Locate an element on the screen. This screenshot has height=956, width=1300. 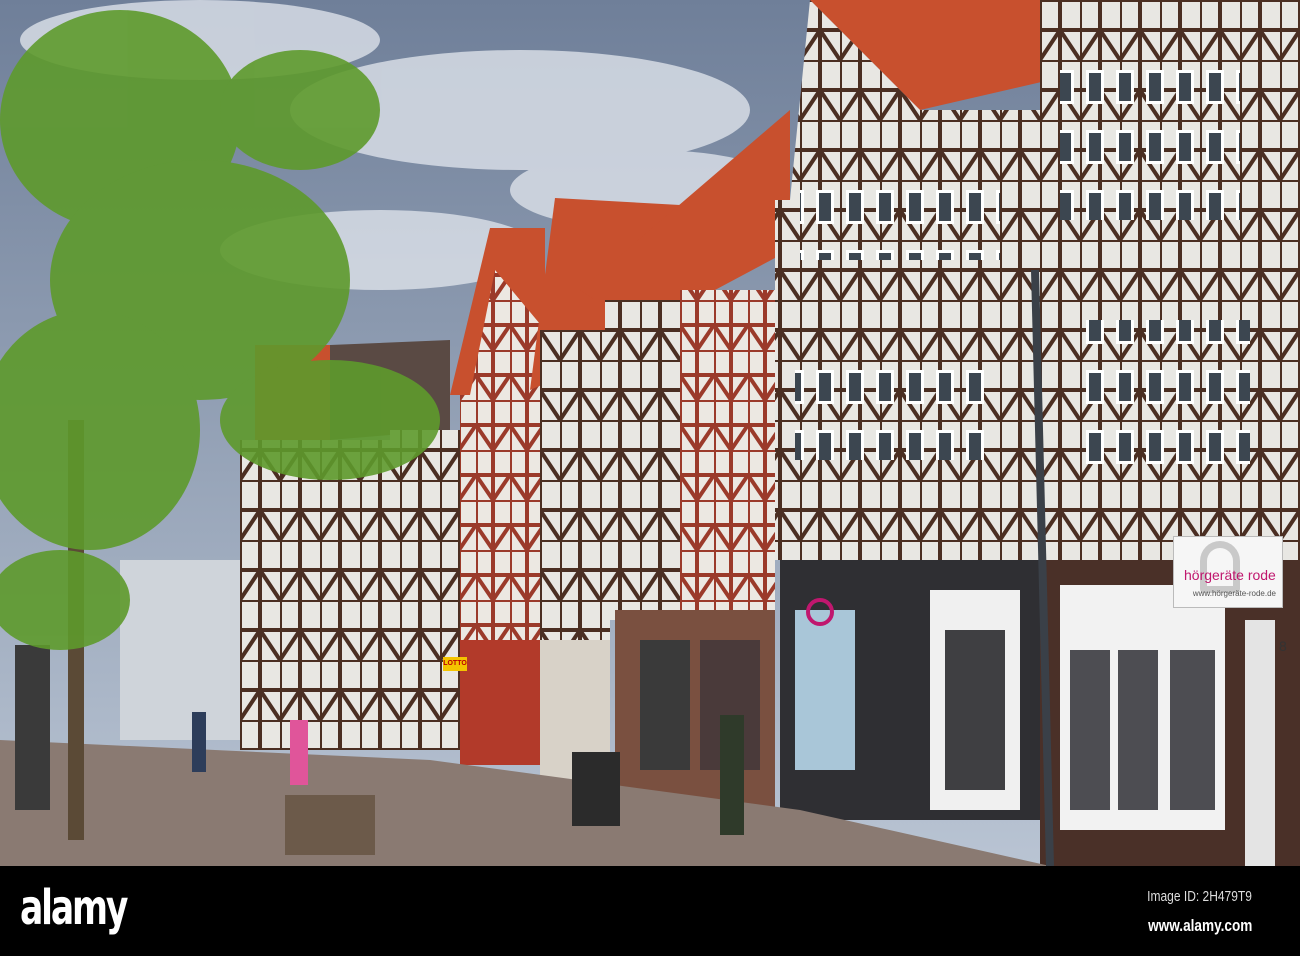
house-number: 8 is located at coordinates (1283, 646).